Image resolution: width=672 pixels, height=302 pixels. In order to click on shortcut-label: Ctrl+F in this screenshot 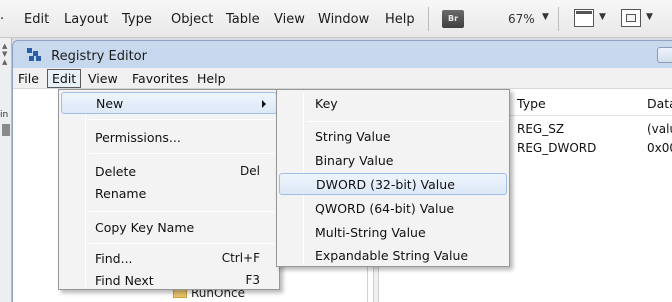, I will do `click(240, 258)`.